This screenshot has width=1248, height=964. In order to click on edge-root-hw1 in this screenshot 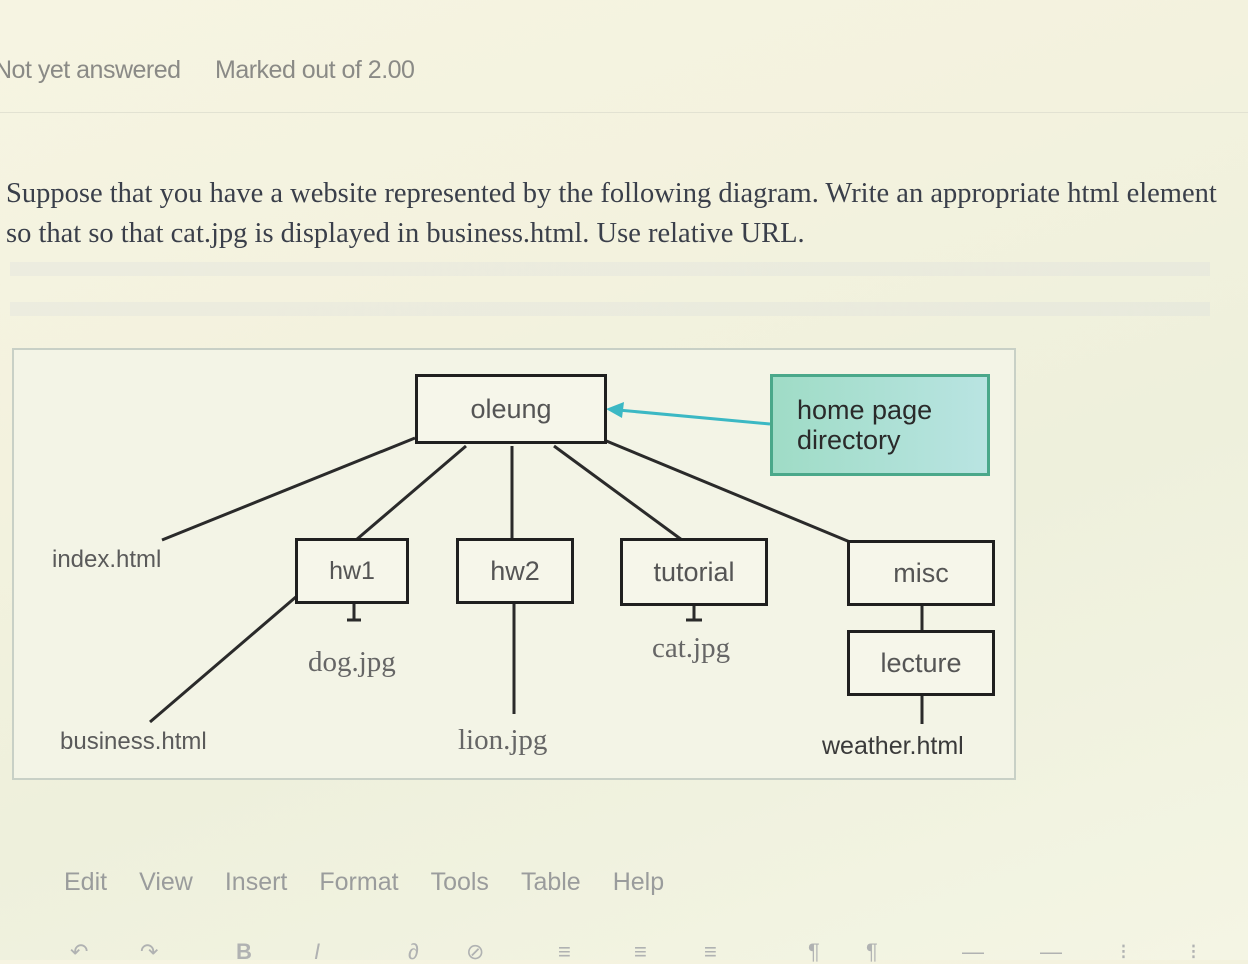, I will do `click(411, 493)`.